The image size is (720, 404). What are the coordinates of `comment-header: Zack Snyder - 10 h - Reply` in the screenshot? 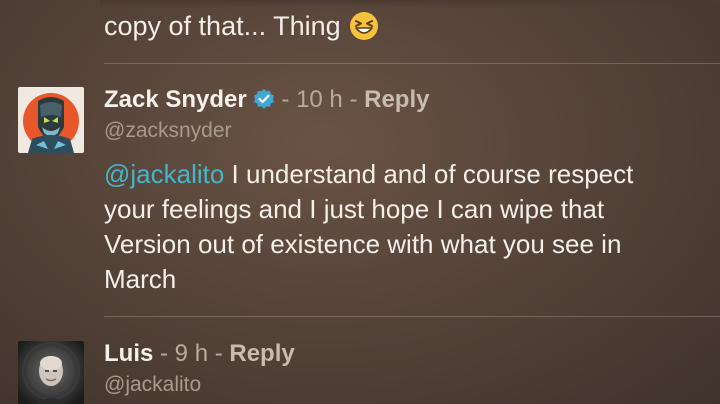 It's located at (266, 100).